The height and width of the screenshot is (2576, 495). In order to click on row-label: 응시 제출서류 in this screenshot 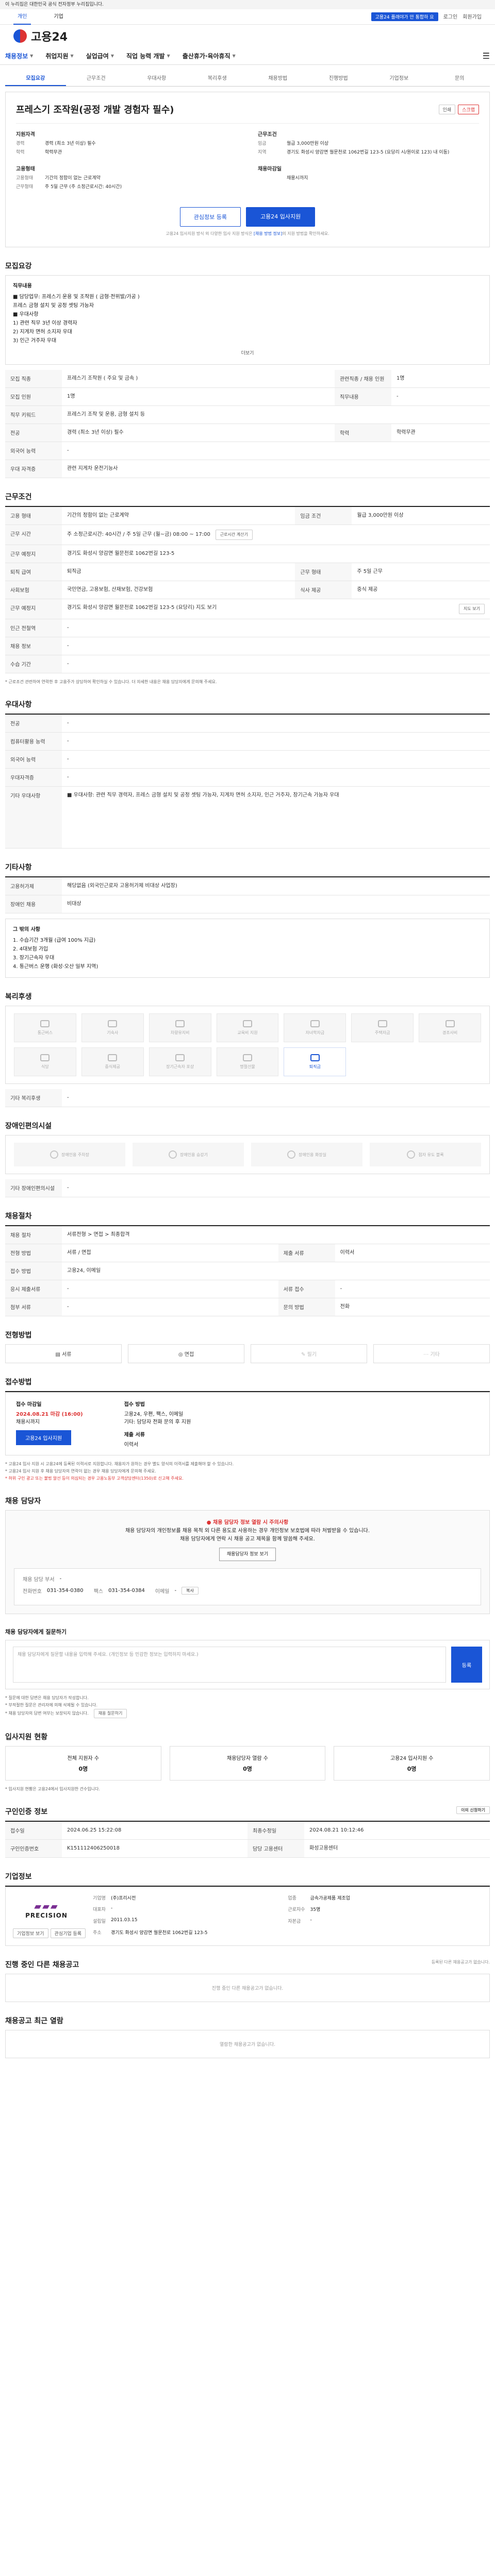, I will do `click(33, 1289)`.